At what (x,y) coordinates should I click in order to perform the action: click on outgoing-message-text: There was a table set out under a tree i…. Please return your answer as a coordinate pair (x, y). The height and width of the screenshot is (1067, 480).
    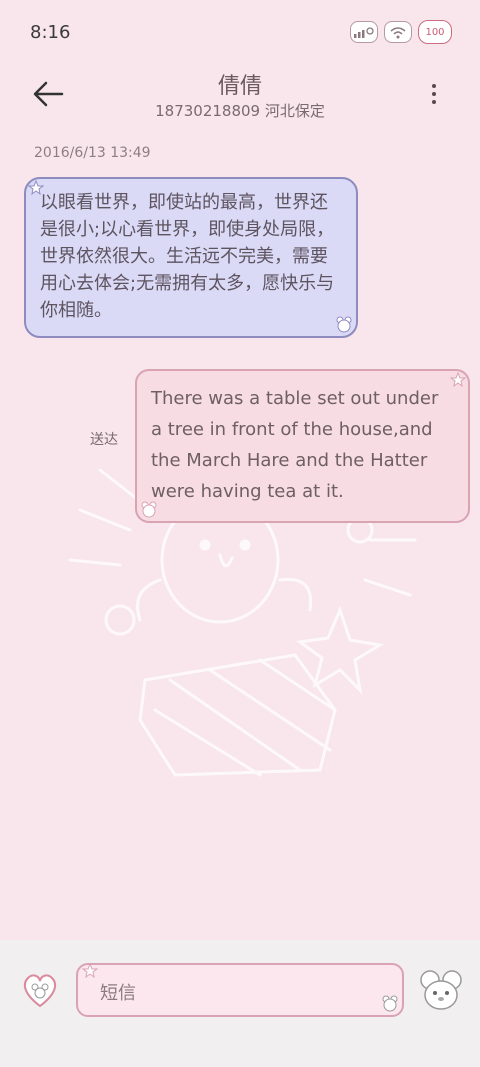
    Looking at the image, I should click on (295, 445).